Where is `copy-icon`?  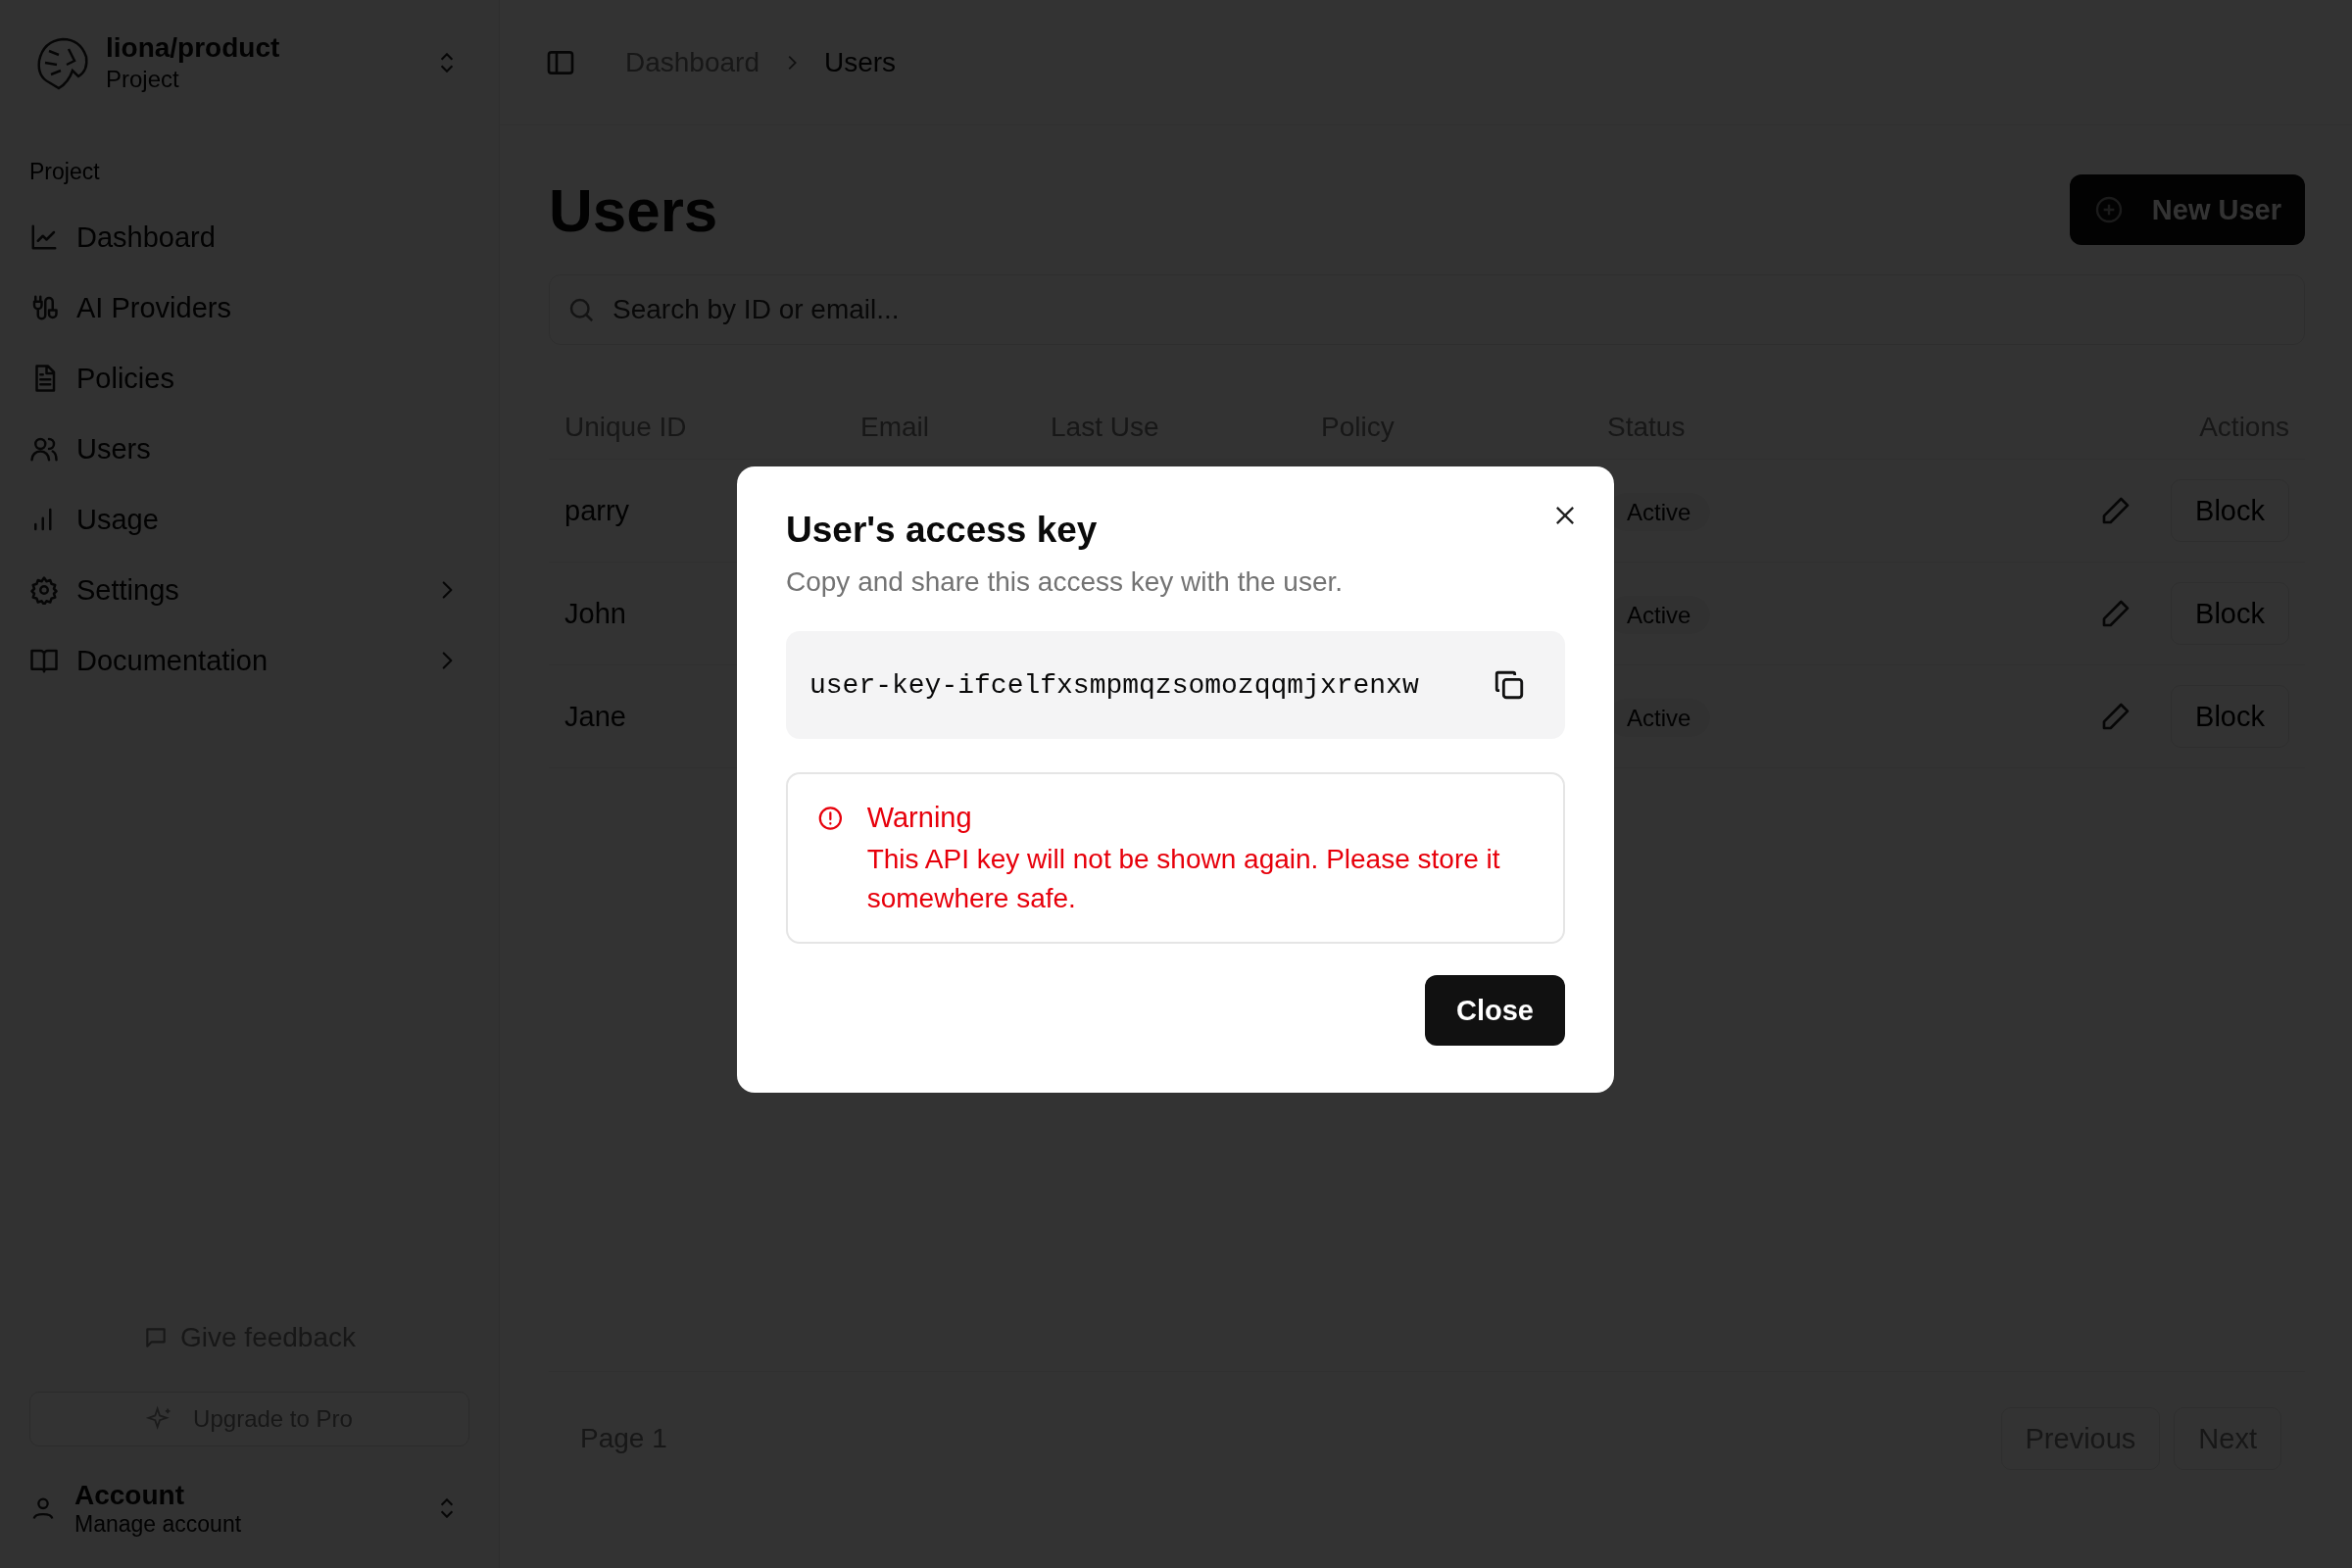
copy-icon is located at coordinates (1509, 685).